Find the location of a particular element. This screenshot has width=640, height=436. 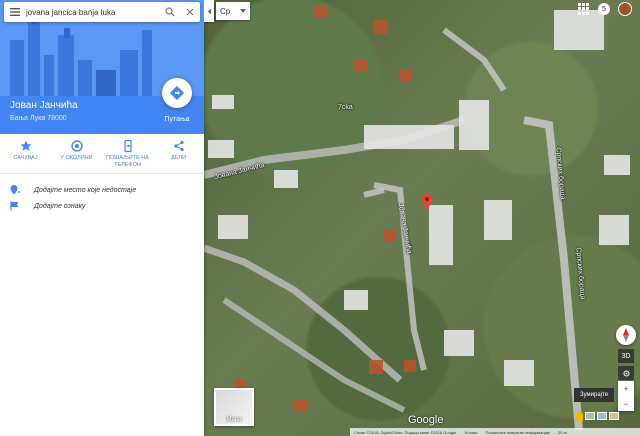

zoom-in-button: + is located at coordinates (626, 388).